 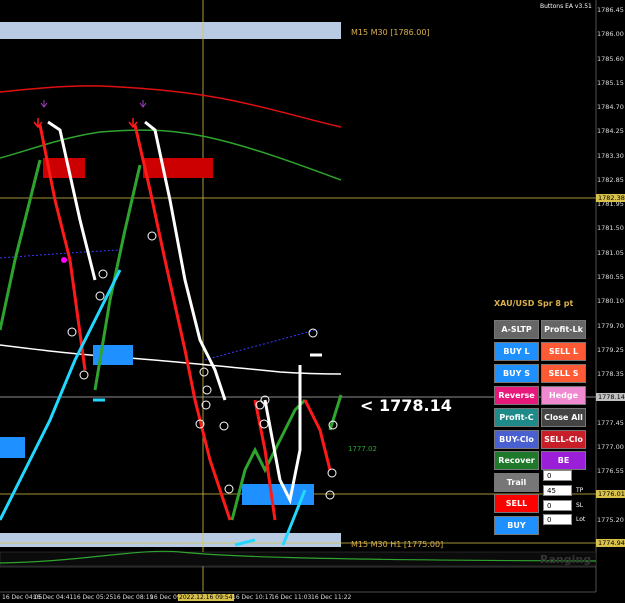 What do you see at coordinates (580, 505) in the screenshot?
I see `ea-field-label: SL` at bounding box center [580, 505].